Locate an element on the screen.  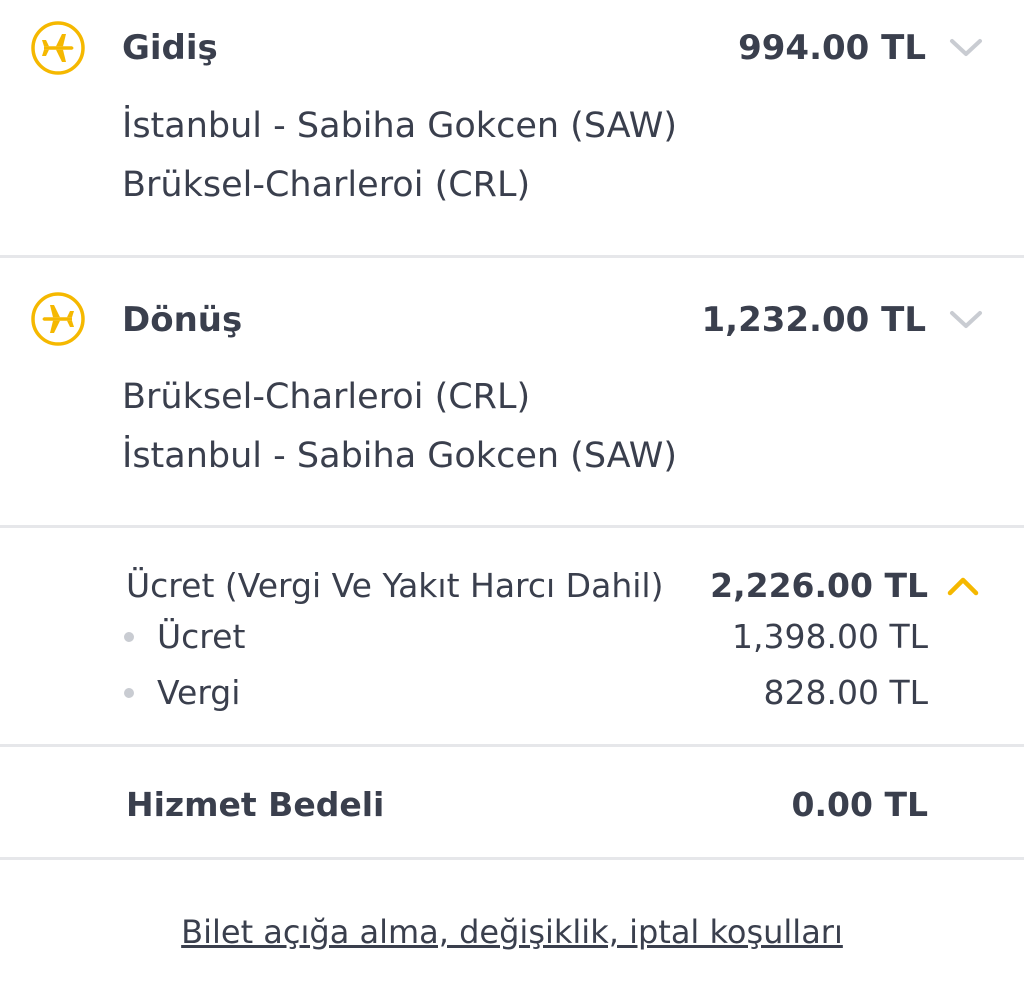
outbound-price: 994.00 TL is located at coordinates (832, 48).